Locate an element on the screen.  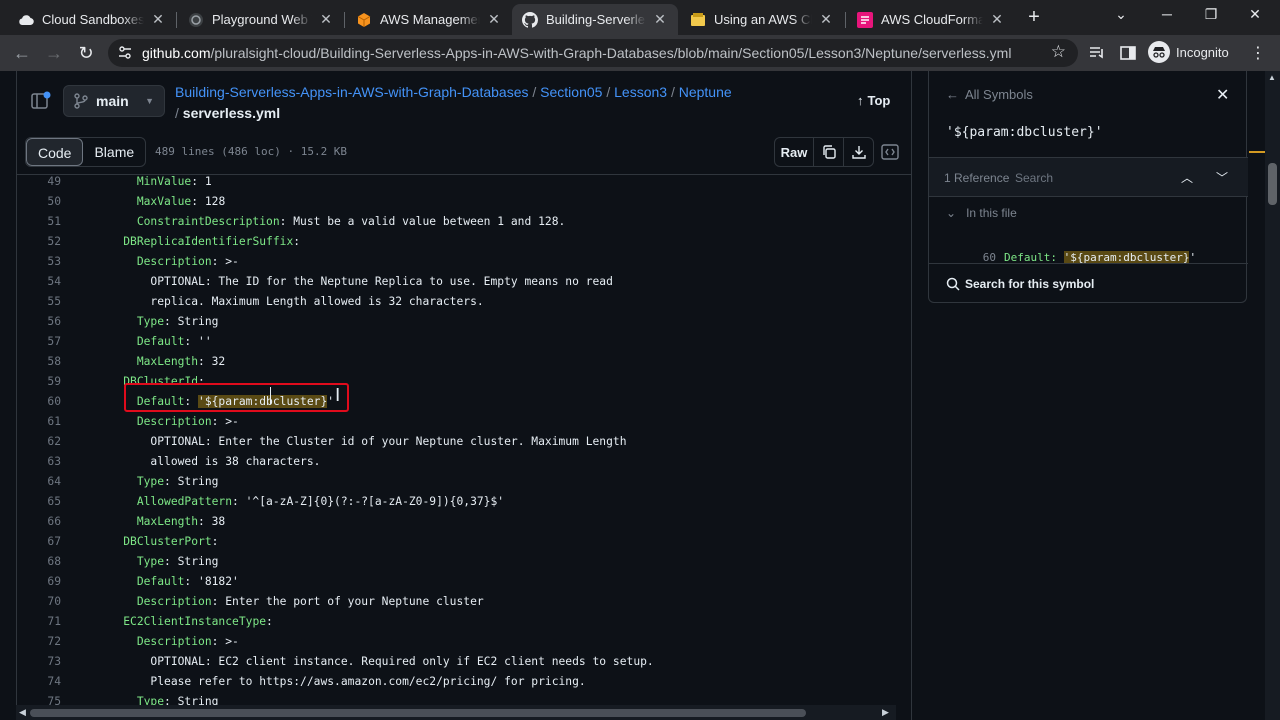
line-number: 71 is located at coordinates (39, 622).